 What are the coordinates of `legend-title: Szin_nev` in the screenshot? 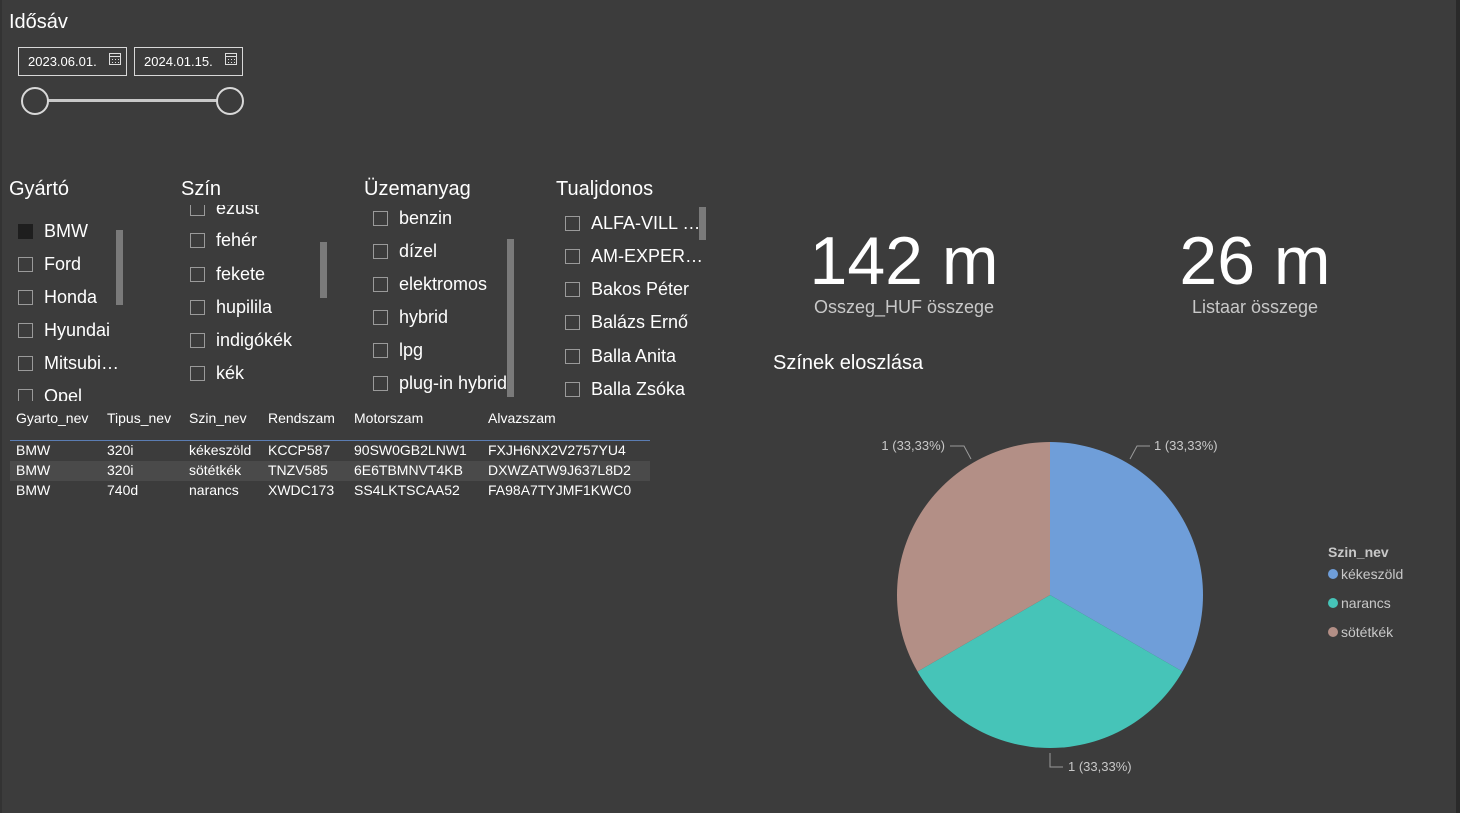 It's located at (1358, 552).